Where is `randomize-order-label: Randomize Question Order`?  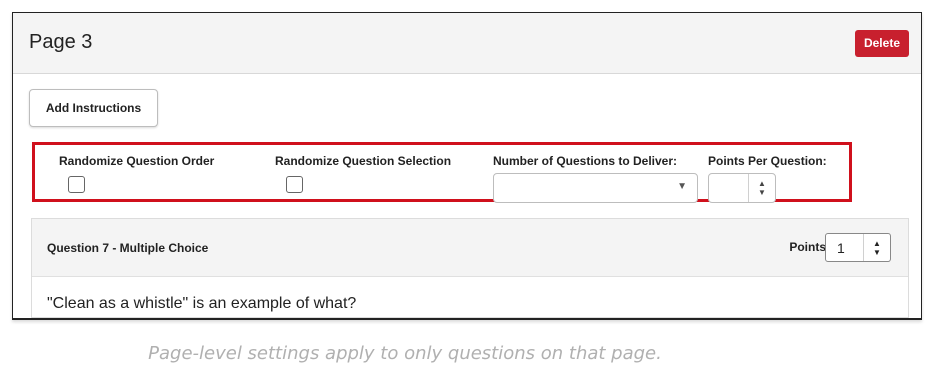 randomize-order-label: Randomize Question Order is located at coordinates (137, 161).